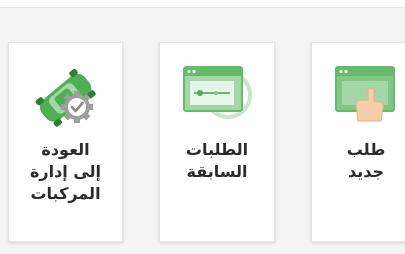  Describe the element at coordinates (217, 171) in the screenshot. I see `card-label-line: السابقة` at that location.